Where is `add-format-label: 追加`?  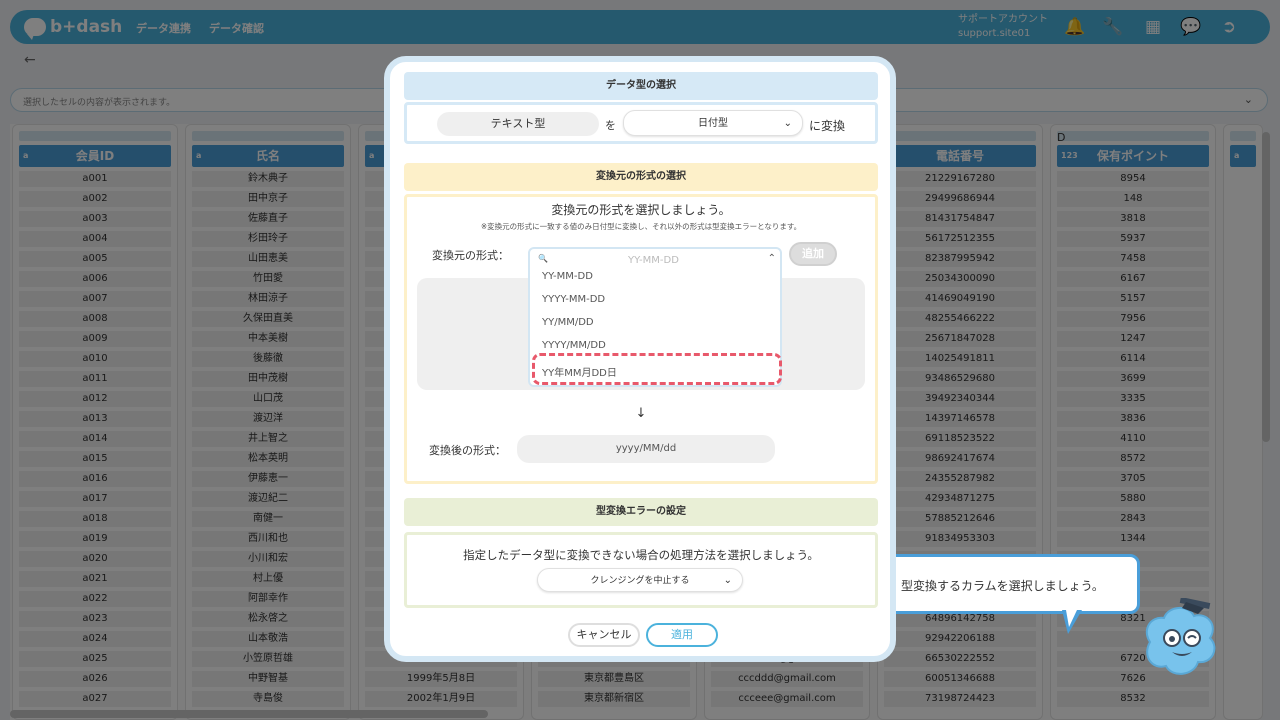
add-format-label: 追加 is located at coordinates (813, 253).